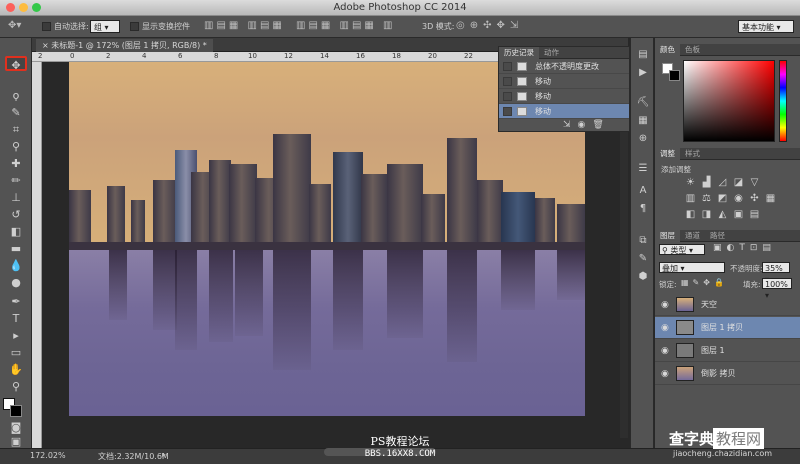 This screenshot has width=800, height=464. What do you see at coordinates (643, 121) in the screenshot?
I see `brush-panel-icon: ▦` at bounding box center [643, 121].